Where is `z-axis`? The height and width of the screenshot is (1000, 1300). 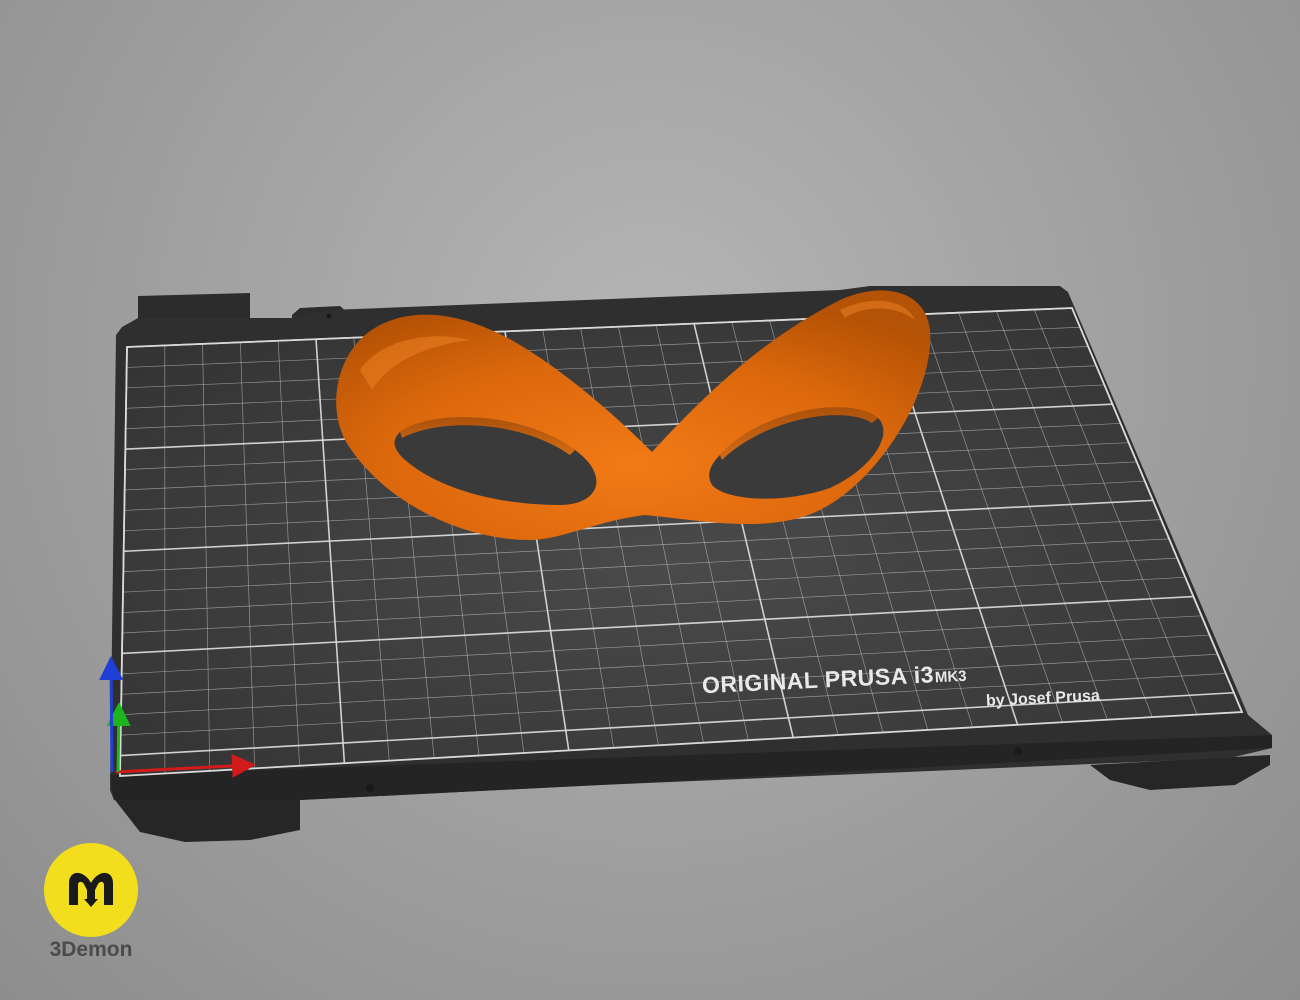
z-axis is located at coordinates (111, 714).